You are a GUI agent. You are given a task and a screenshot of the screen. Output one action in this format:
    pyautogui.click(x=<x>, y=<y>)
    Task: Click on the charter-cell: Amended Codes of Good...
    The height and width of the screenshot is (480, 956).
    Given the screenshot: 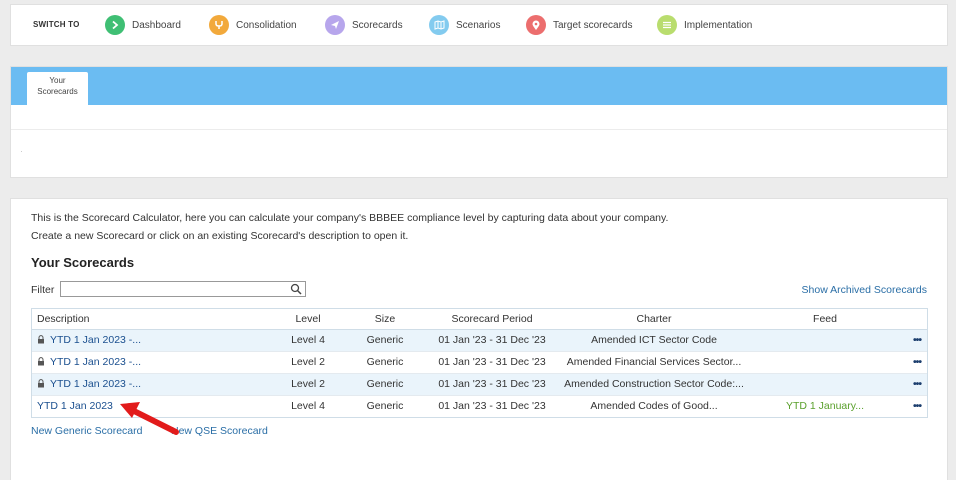 What is the action you would take?
    pyautogui.click(x=654, y=406)
    